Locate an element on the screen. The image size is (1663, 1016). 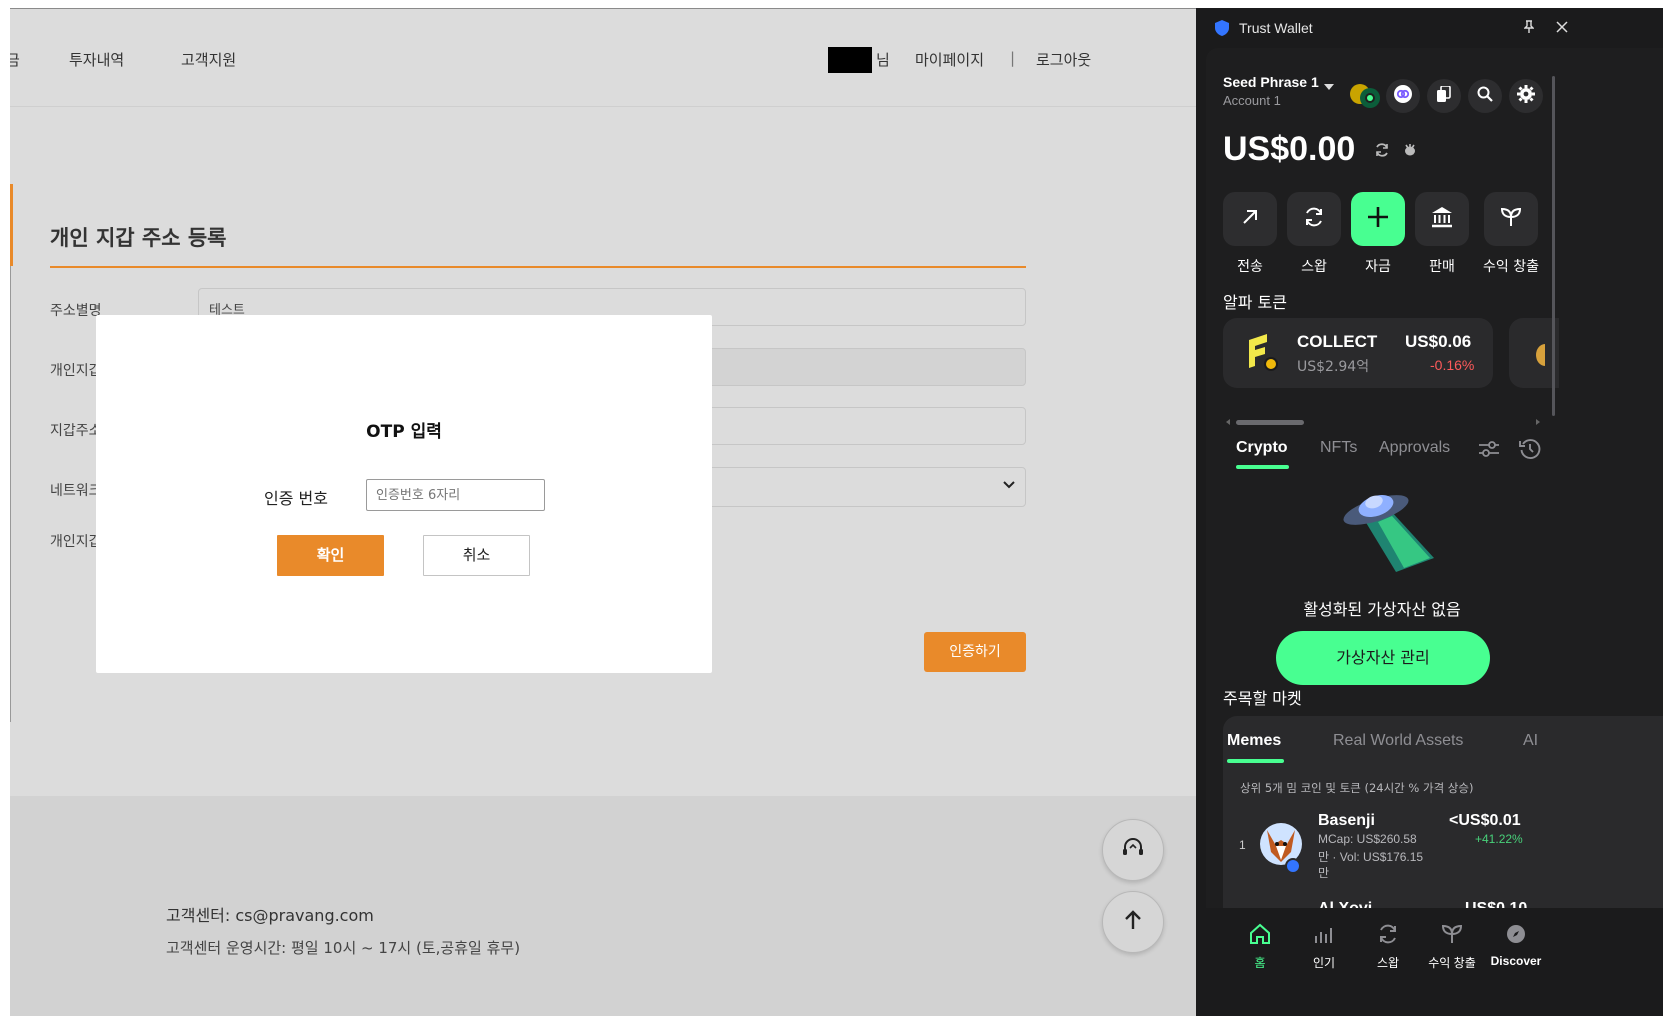
label-address: 지갑주소 is located at coordinates (76, 431).